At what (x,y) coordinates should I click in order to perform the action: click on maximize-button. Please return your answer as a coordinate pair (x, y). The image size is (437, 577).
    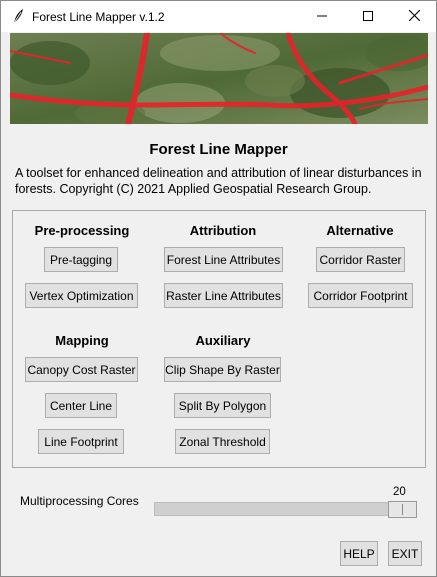
    Looking at the image, I should click on (368, 16).